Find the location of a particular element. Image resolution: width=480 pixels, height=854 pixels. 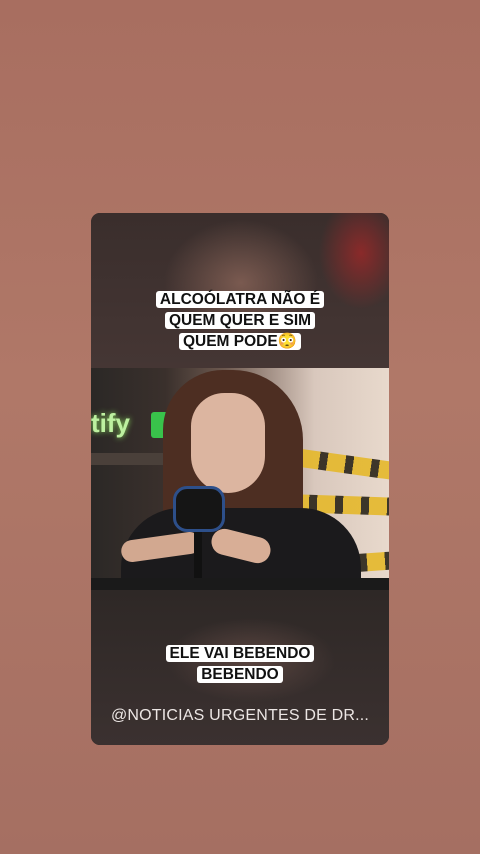

speaker-face is located at coordinates (228, 443).